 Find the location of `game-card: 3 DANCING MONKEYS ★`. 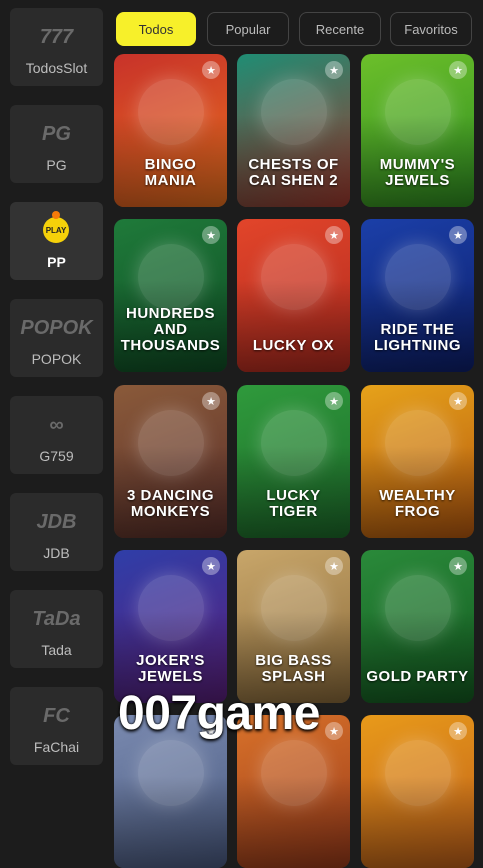

game-card: 3 DANCING MONKEYS ★ is located at coordinates (170, 461).